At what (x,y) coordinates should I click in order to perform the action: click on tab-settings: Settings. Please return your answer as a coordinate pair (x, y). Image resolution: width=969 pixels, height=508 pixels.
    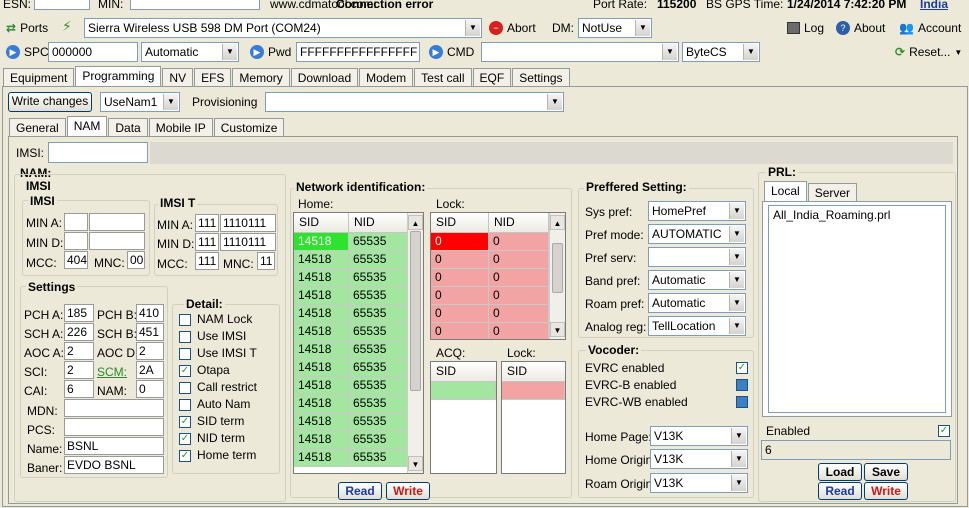
    Looking at the image, I should click on (541, 77).